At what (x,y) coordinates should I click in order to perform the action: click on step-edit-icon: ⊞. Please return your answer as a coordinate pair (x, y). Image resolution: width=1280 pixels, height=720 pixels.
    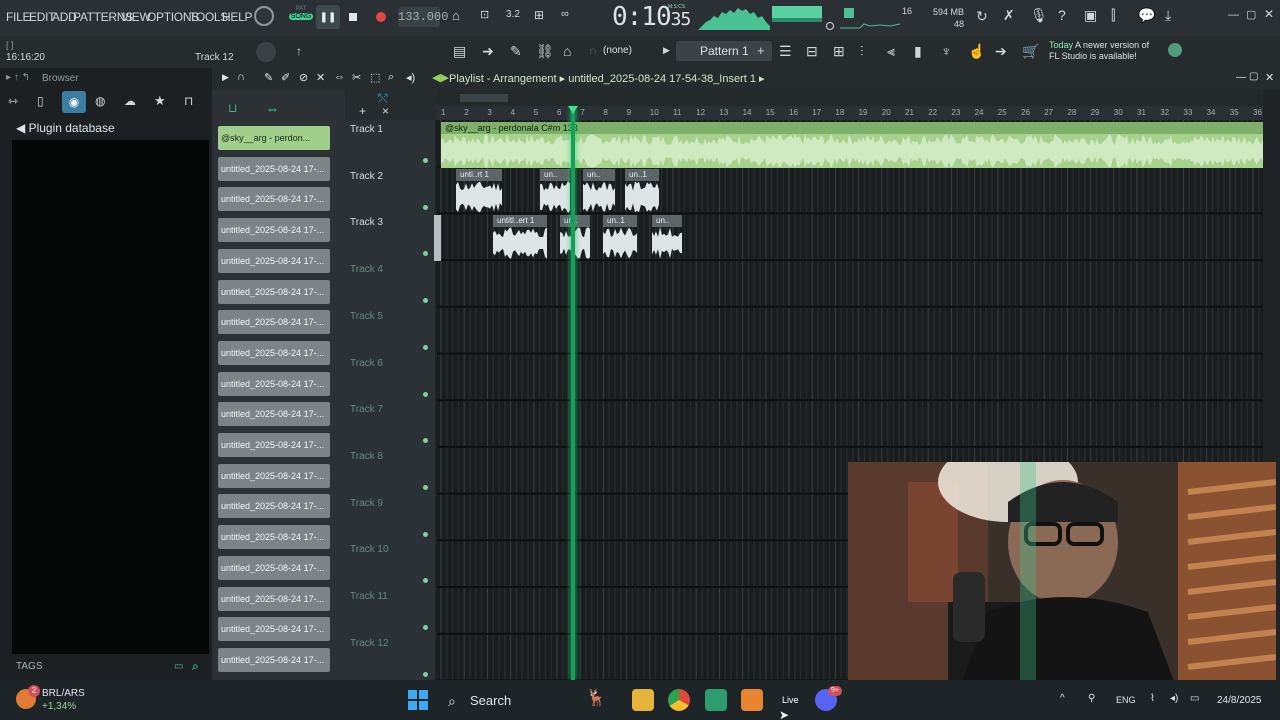
    Looking at the image, I should click on (544, 17).